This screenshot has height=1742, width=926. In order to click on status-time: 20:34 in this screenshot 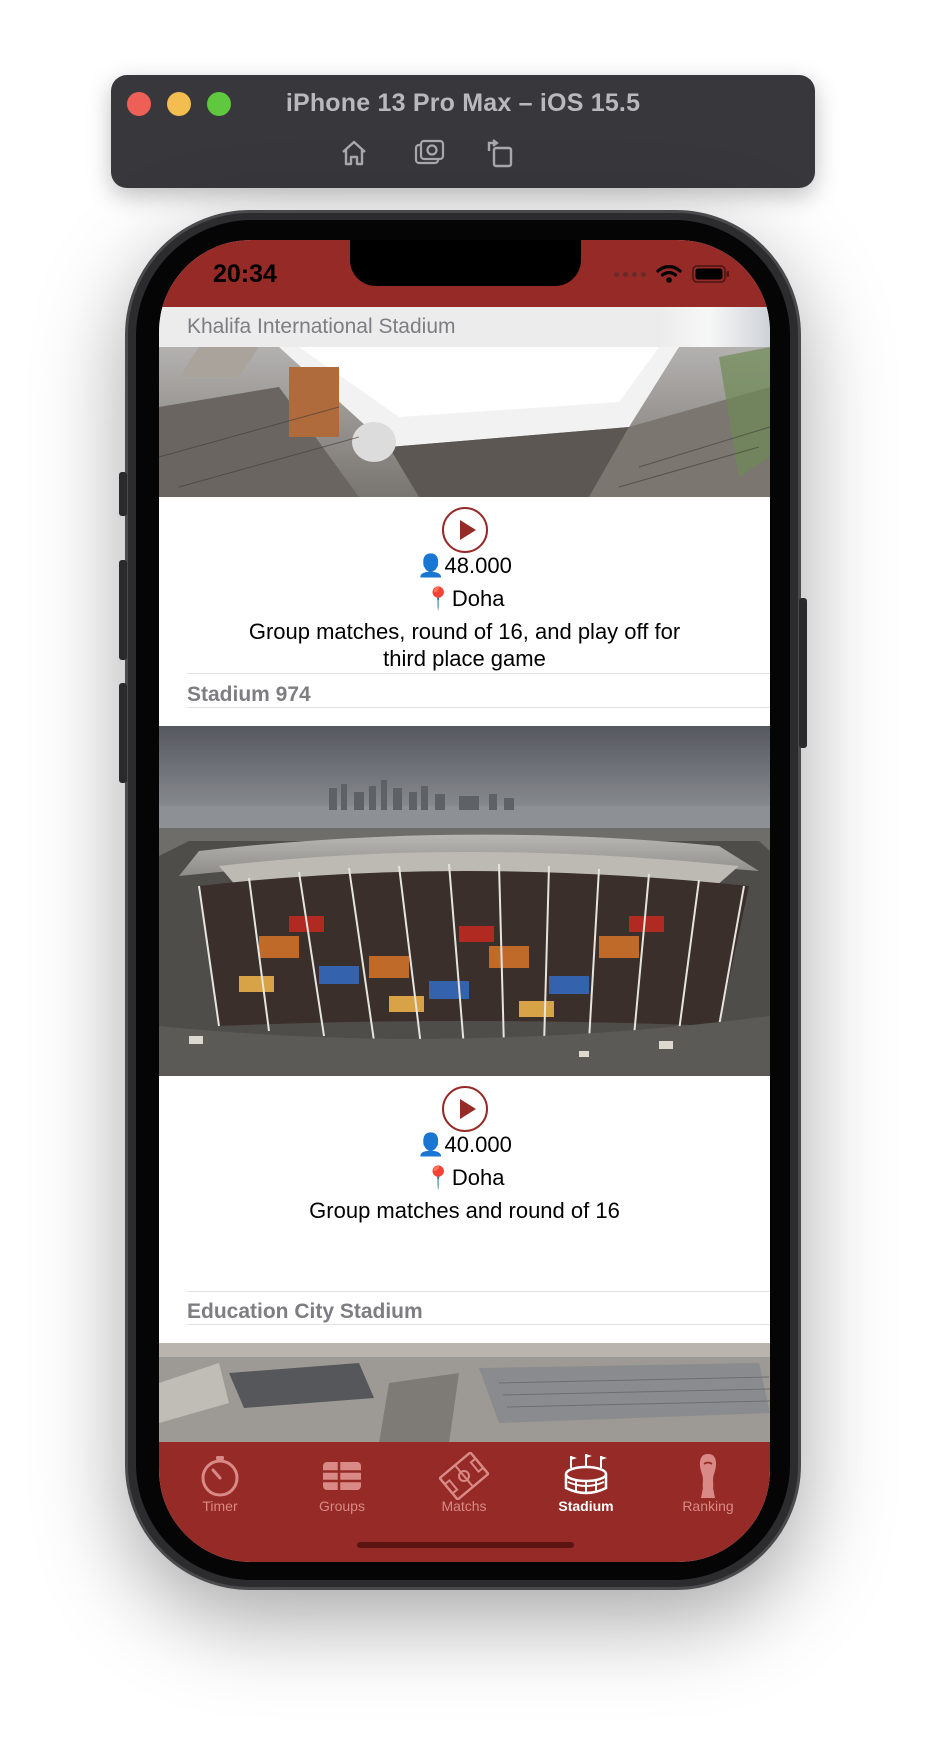, I will do `click(245, 274)`.